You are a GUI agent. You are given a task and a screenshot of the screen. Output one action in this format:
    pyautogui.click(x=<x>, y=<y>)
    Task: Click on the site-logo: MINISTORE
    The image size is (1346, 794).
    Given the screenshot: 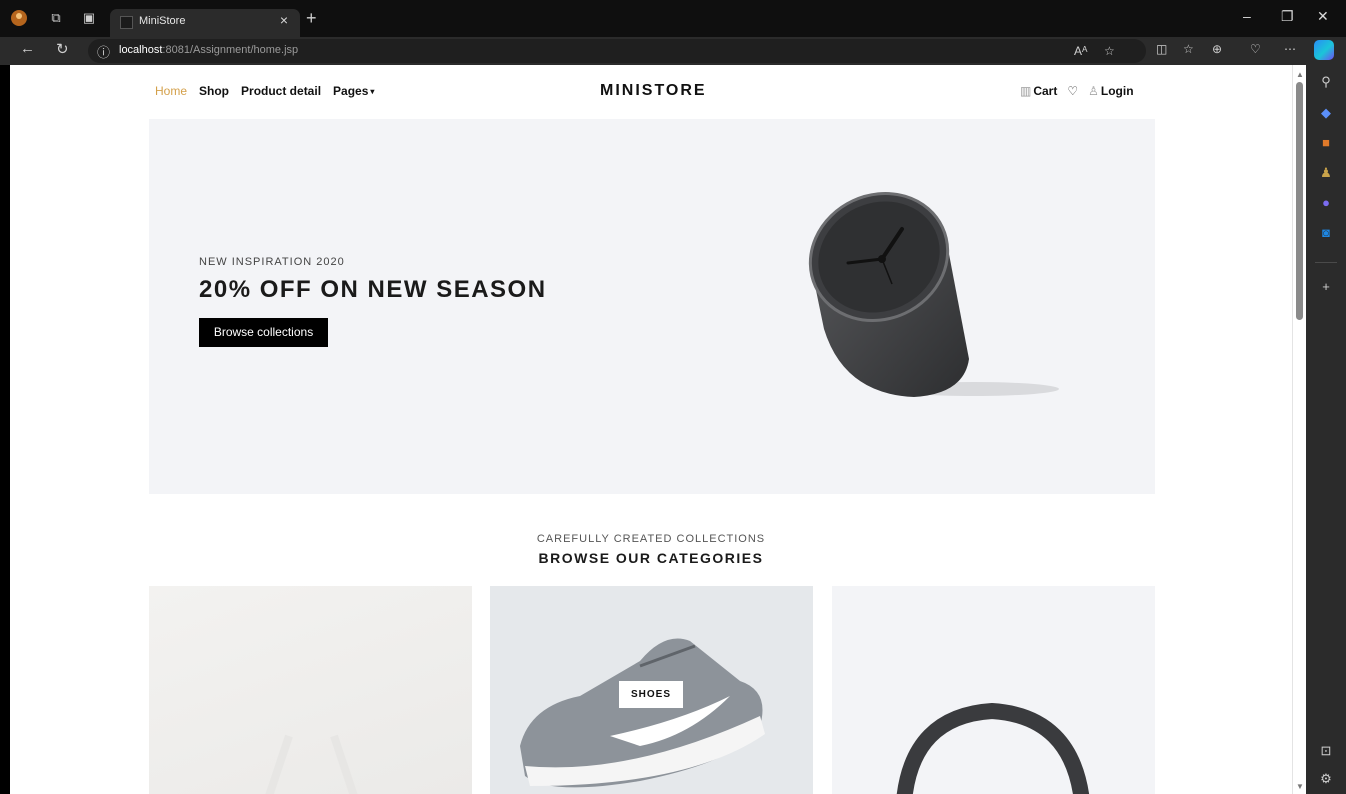 What is the action you would take?
    pyautogui.click(x=653, y=91)
    